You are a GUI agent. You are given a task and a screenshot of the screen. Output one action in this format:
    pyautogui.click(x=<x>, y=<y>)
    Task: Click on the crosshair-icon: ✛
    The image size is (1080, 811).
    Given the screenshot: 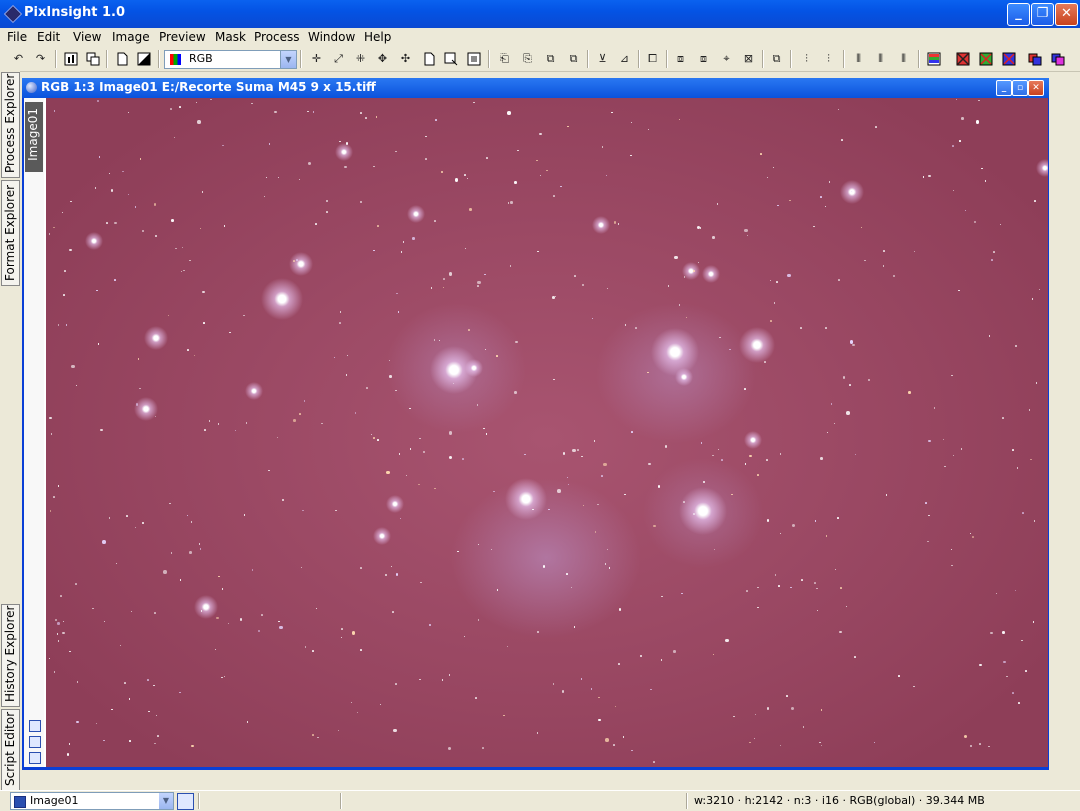 What is the action you would take?
    pyautogui.click(x=316, y=58)
    